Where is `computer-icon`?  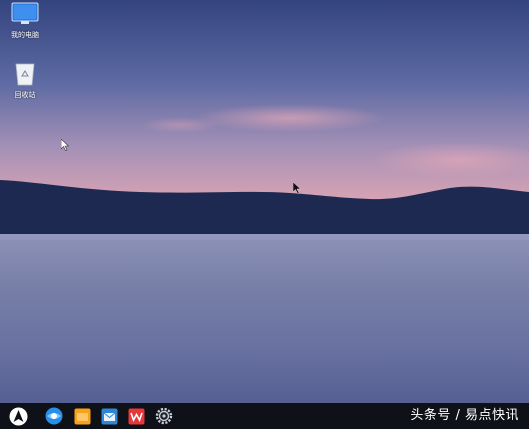
computer-icon is located at coordinates (25, 13).